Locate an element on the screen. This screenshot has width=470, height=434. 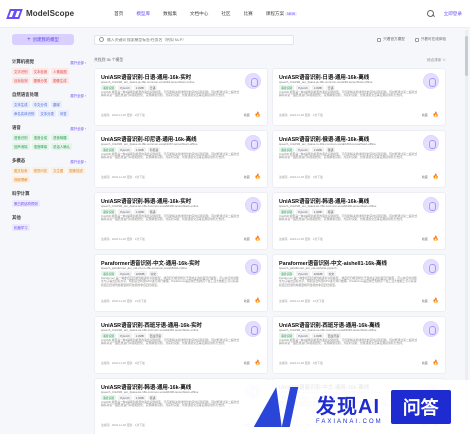
model-search-box is located at coordinates (194, 39).